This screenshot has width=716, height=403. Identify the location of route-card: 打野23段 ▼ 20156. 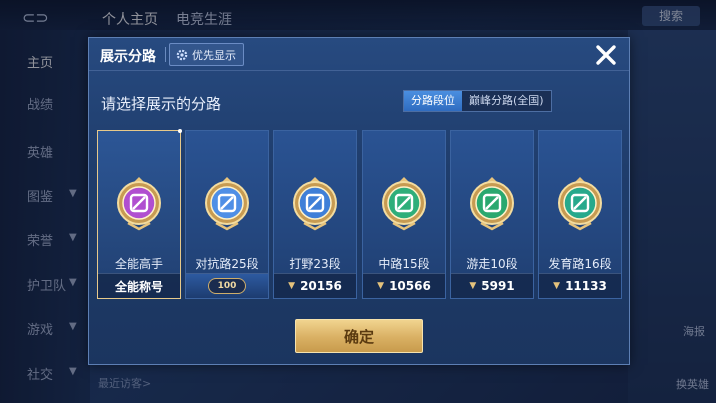
(315, 214).